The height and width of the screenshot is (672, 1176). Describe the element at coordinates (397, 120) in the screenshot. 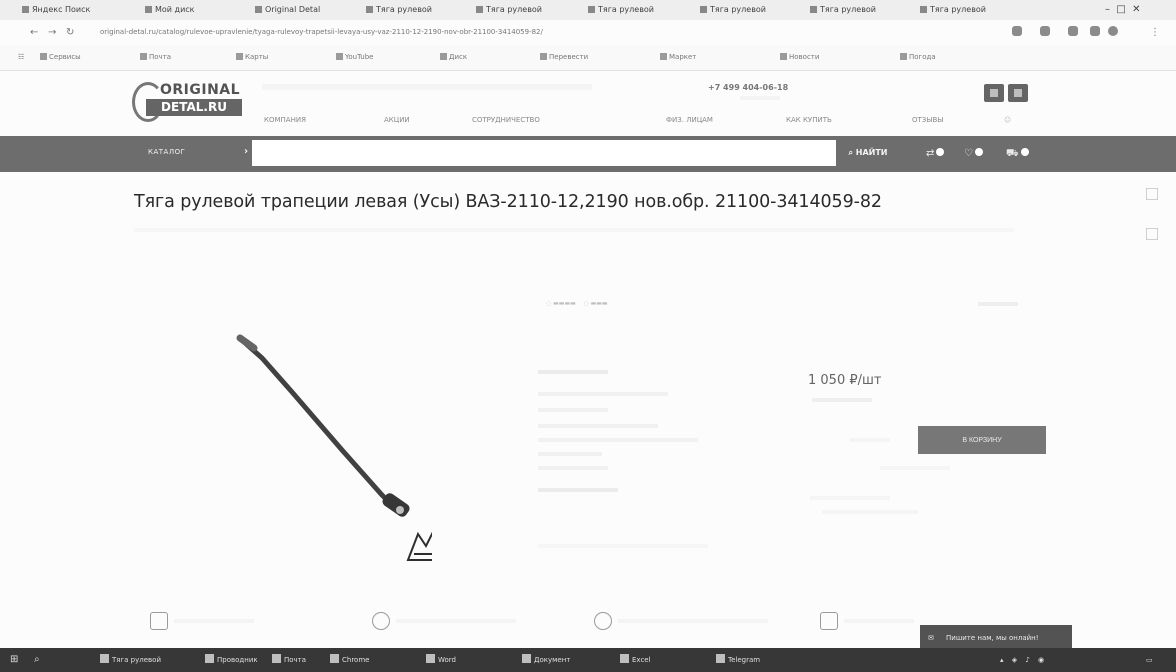

I see `menu-item-promo: Акции` at that location.